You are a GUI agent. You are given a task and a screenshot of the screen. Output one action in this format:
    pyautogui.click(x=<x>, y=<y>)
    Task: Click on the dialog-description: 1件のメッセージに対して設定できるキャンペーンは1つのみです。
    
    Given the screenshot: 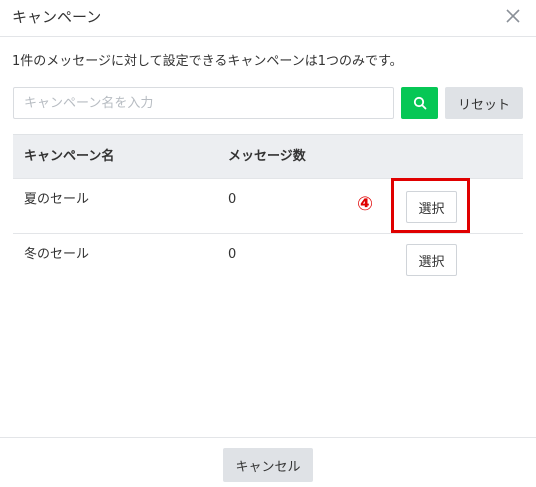 What is the action you would take?
    pyautogui.click(x=207, y=61)
    